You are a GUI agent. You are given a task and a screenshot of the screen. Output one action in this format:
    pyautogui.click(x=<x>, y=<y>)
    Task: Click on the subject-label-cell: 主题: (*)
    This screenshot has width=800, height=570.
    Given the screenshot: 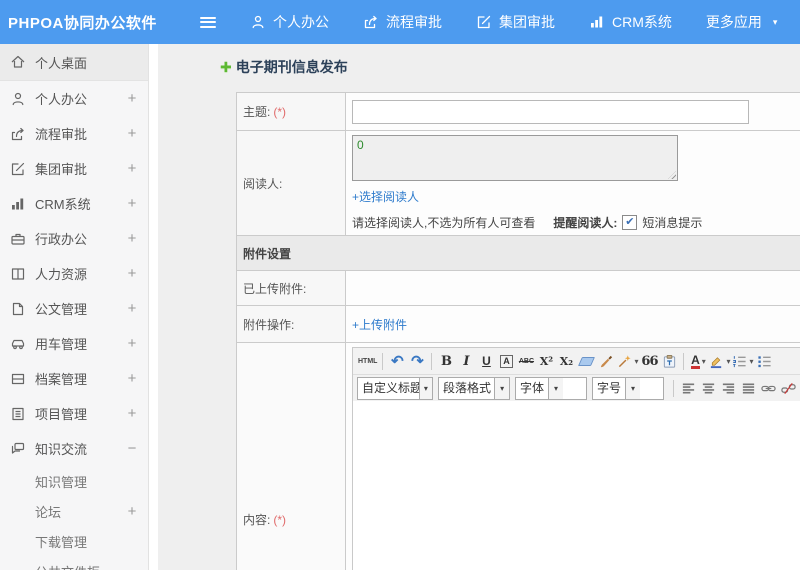 What is the action you would take?
    pyautogui.click(x=291, y=111)
    